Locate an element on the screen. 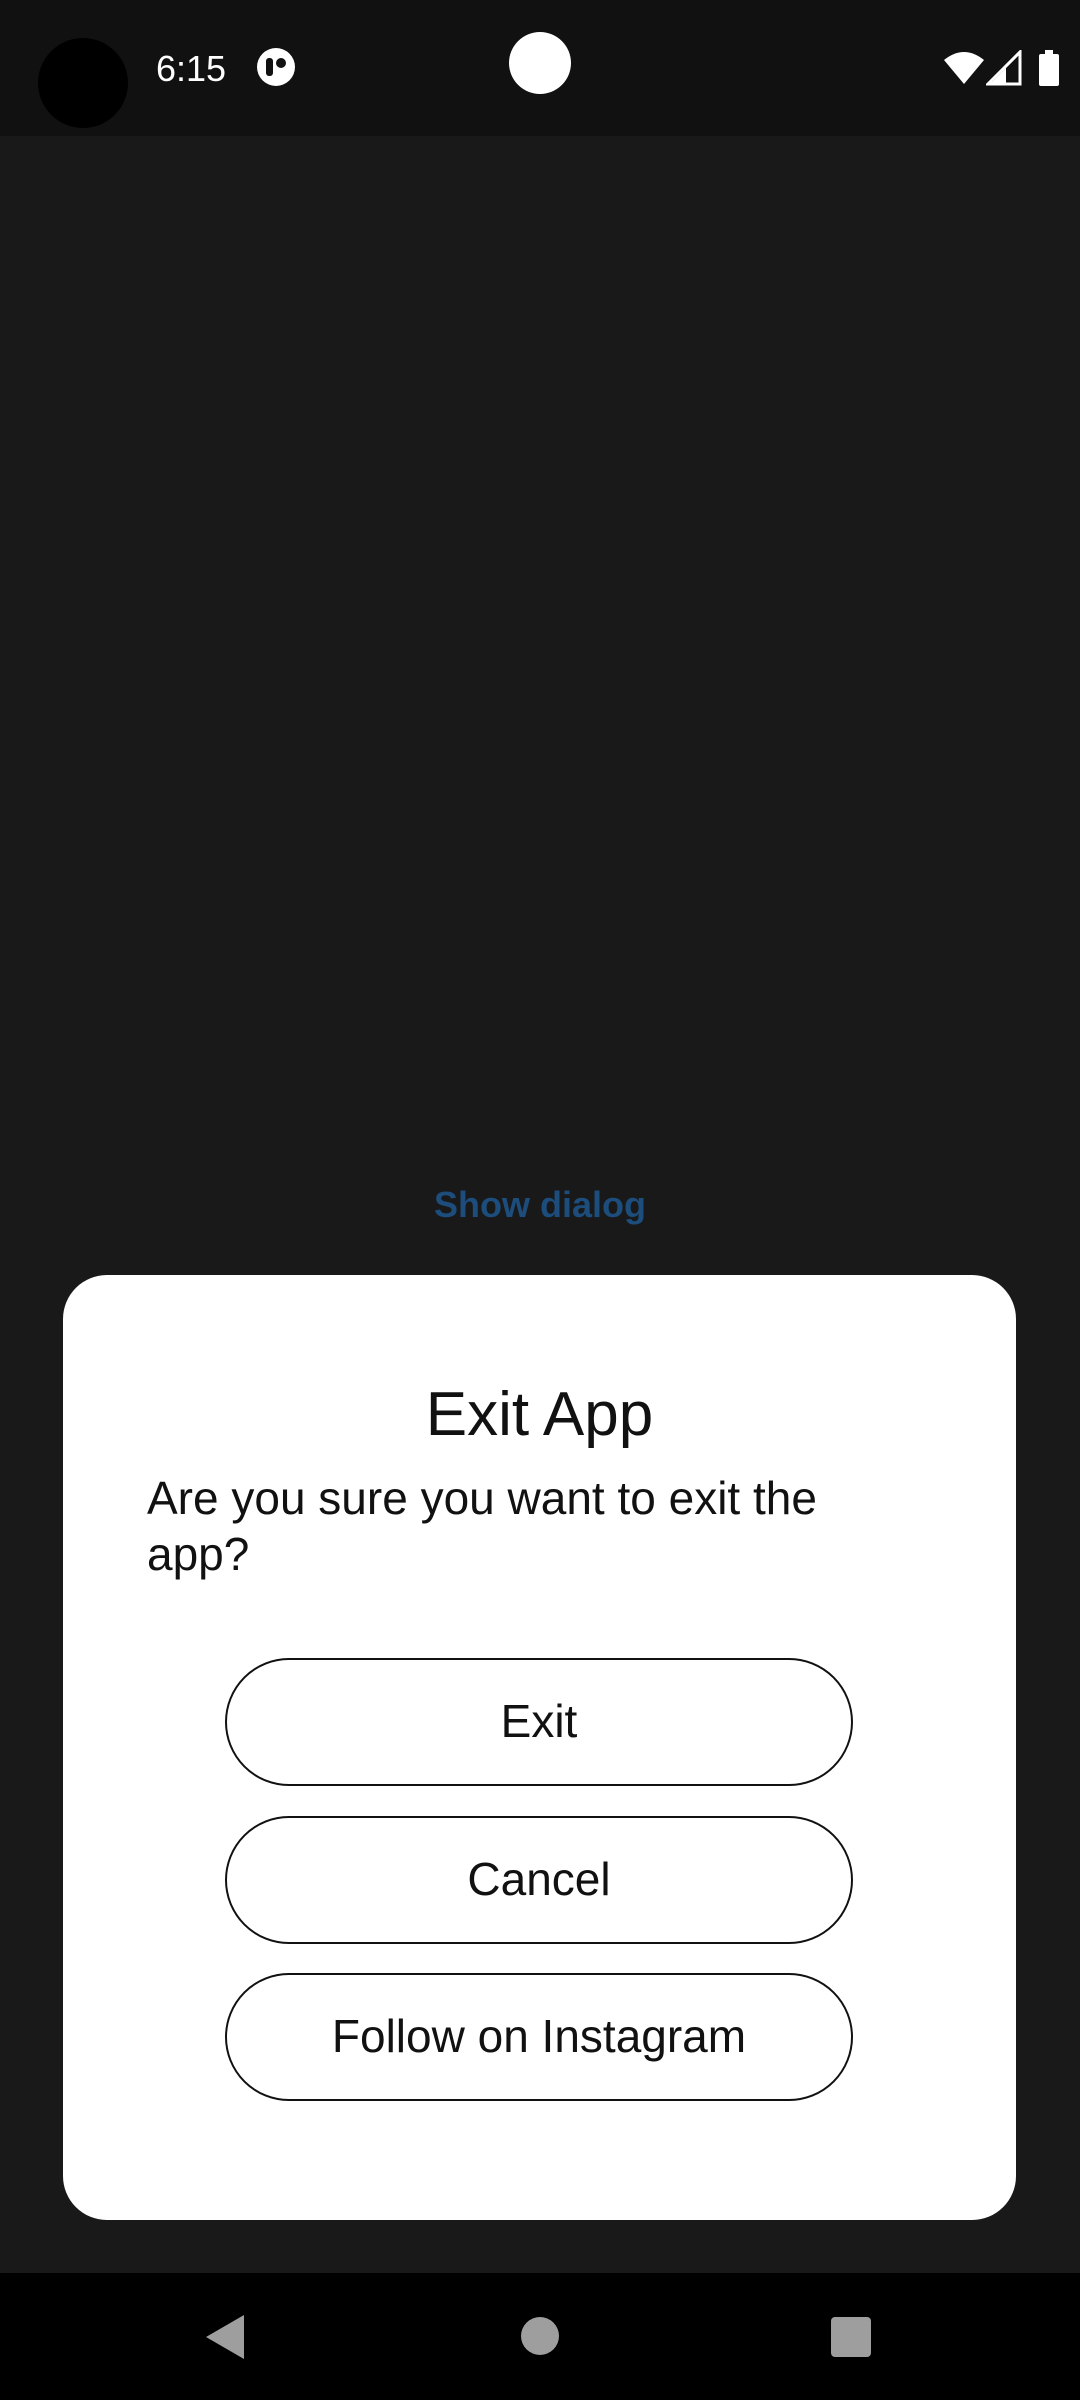 The image size is (1080, 2400). dialog-message: Are you sure you want to exit the app? is located at coordinates (482, 1526).